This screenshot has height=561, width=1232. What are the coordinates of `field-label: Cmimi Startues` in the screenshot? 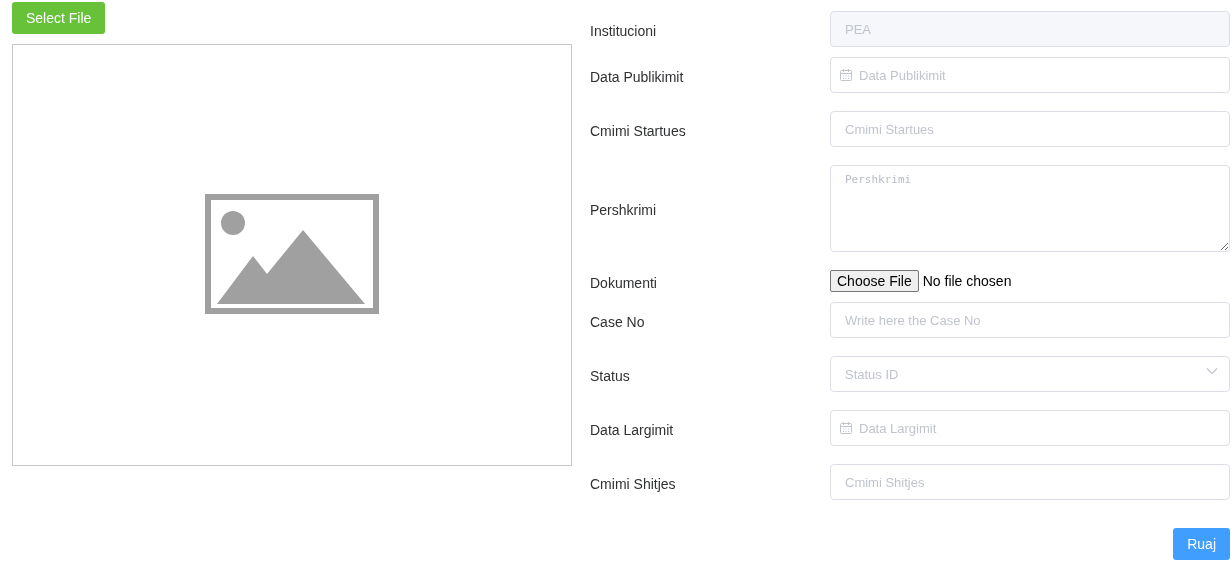 It's located at (638, 130).